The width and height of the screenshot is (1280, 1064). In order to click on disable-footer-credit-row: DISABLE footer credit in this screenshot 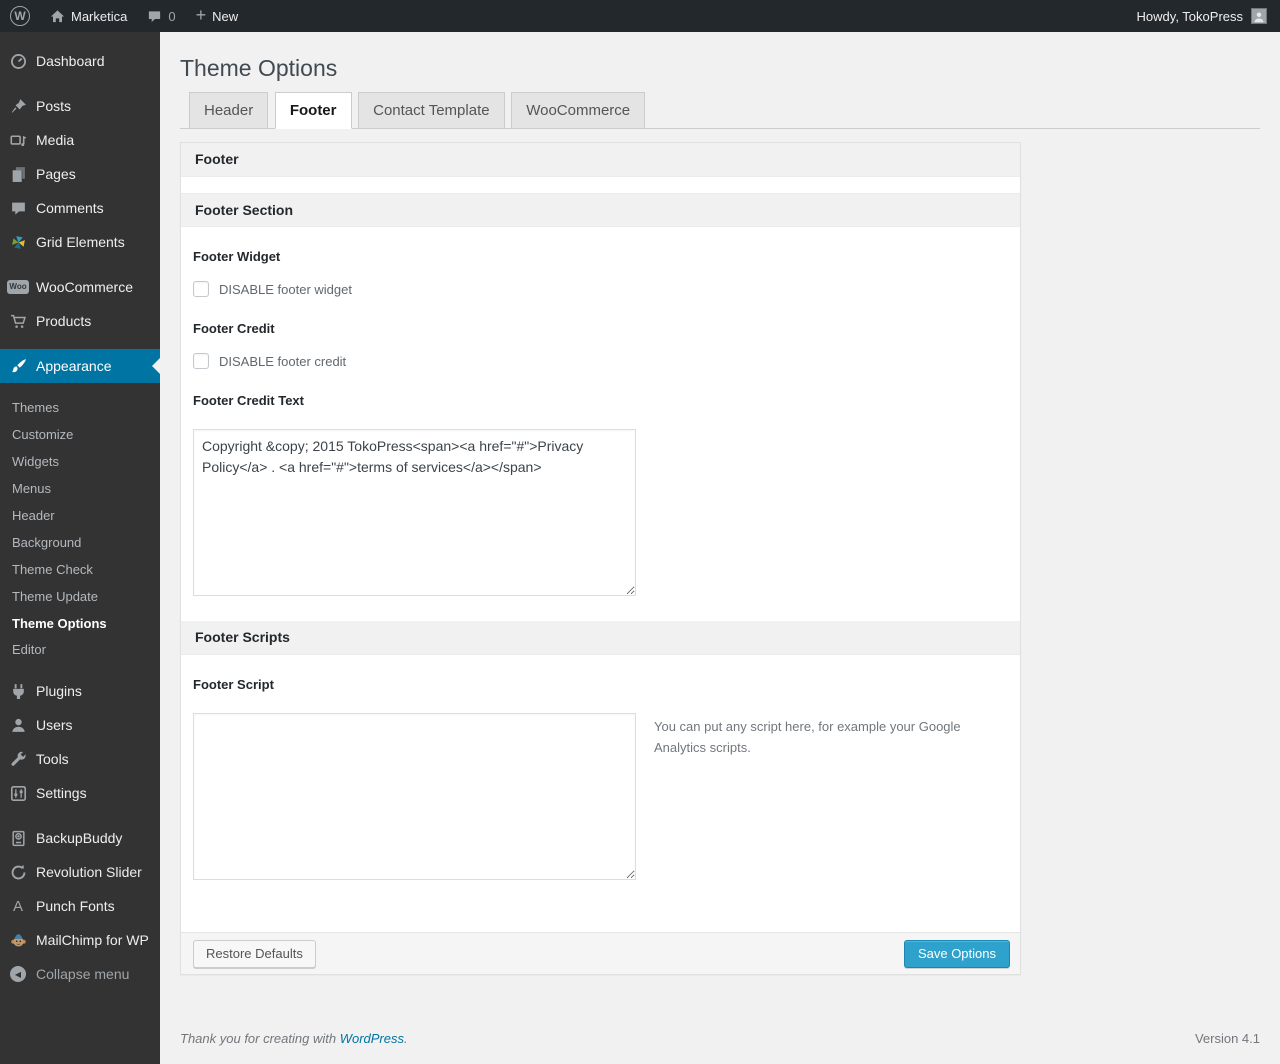, I will do `click(600, 361)`.